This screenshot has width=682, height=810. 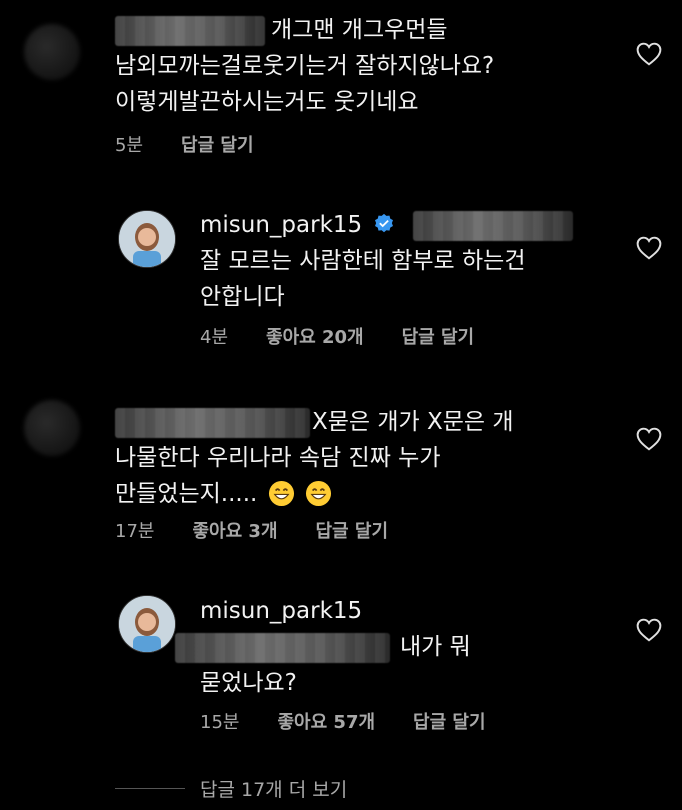 What do you see at coordinates (315, 337) in the screenshot?
I see `likes-count: 좋아요 20개` at bounding box center [315, 337].